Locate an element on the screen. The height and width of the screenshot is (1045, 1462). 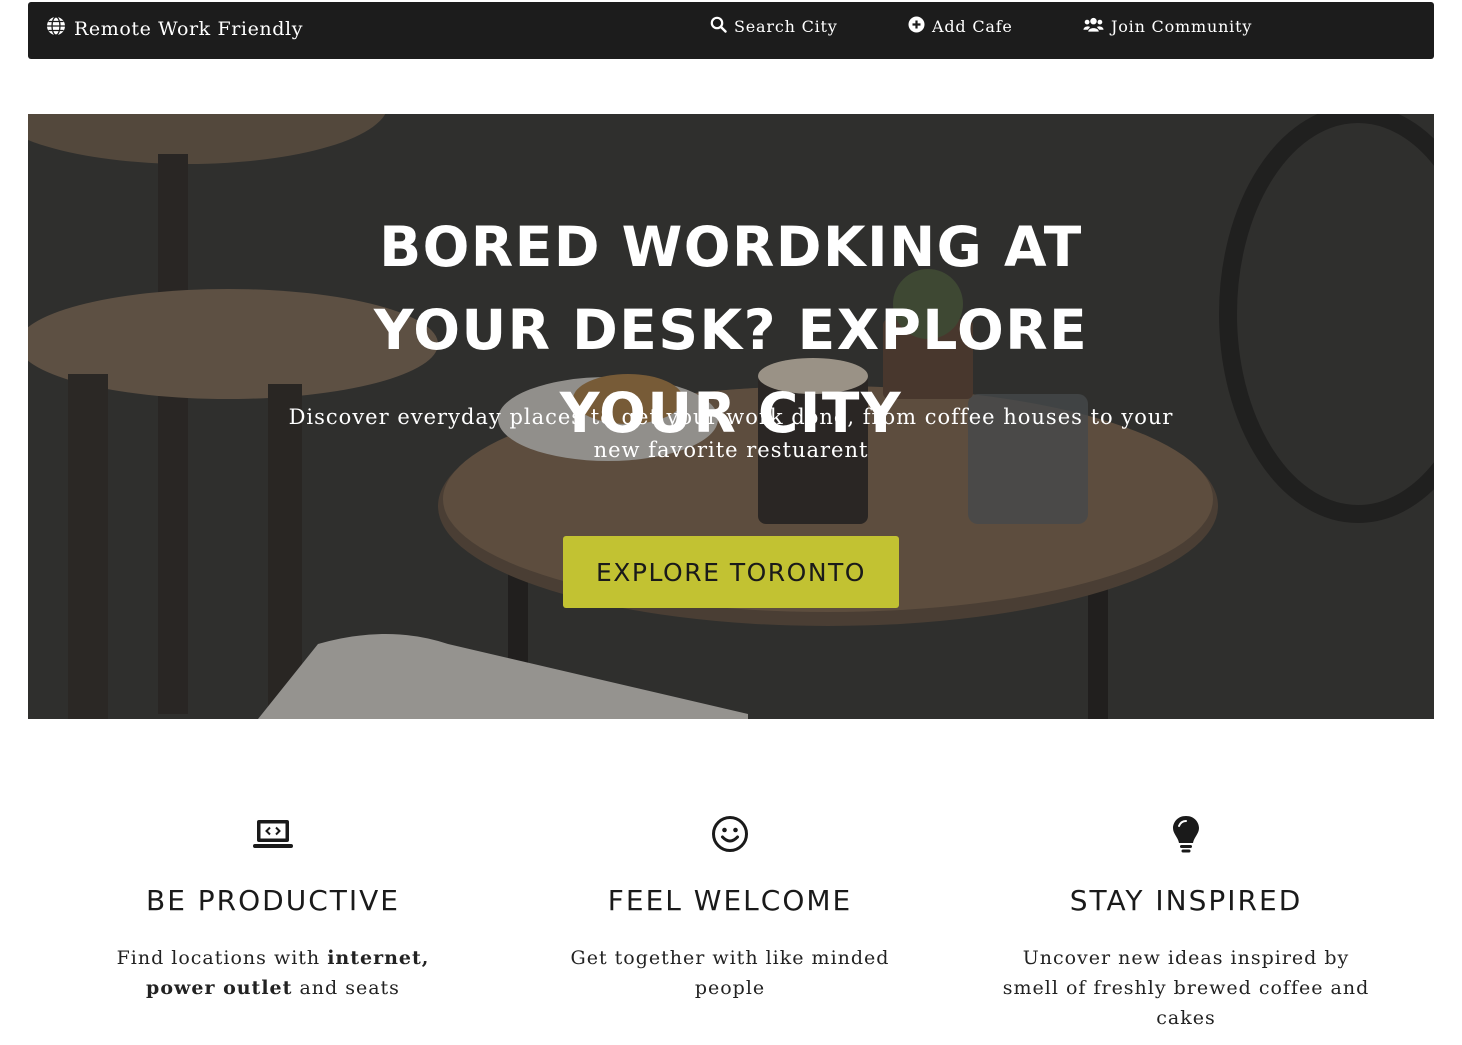
search-icon is located at coordinates (718, 26).